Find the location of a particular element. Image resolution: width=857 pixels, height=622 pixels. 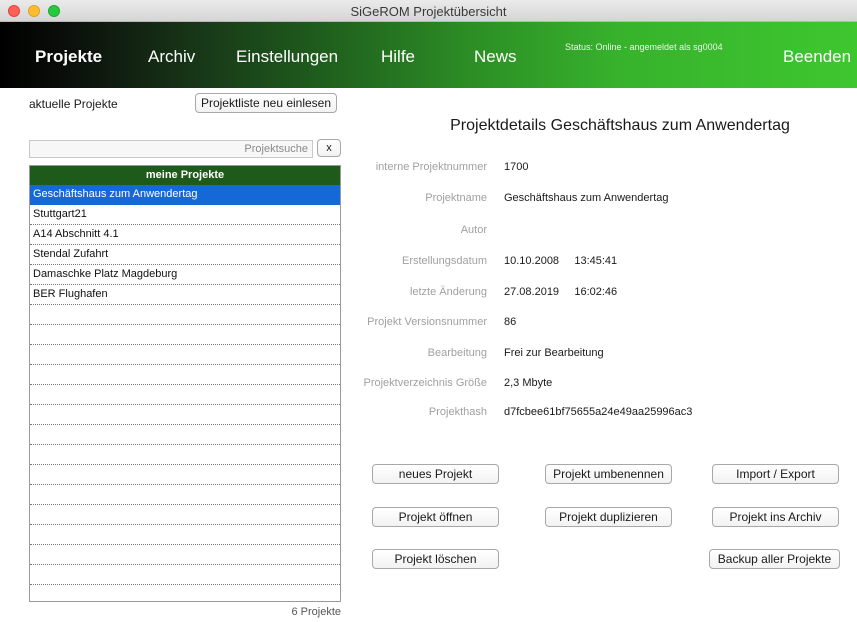

detail-label: Autor is located at coordinates (473, 230).